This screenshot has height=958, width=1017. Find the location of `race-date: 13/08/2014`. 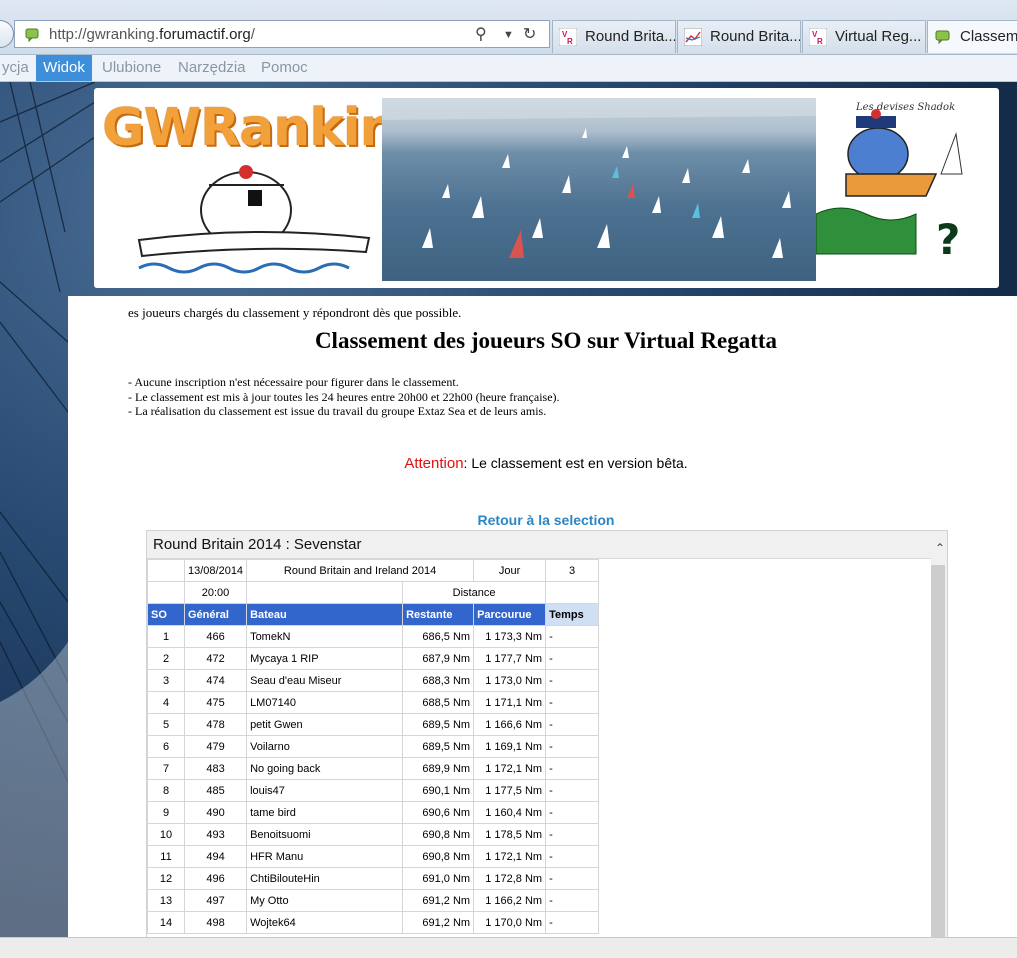

race-date: 13/08/2014 is located at coordinates (215, 570).